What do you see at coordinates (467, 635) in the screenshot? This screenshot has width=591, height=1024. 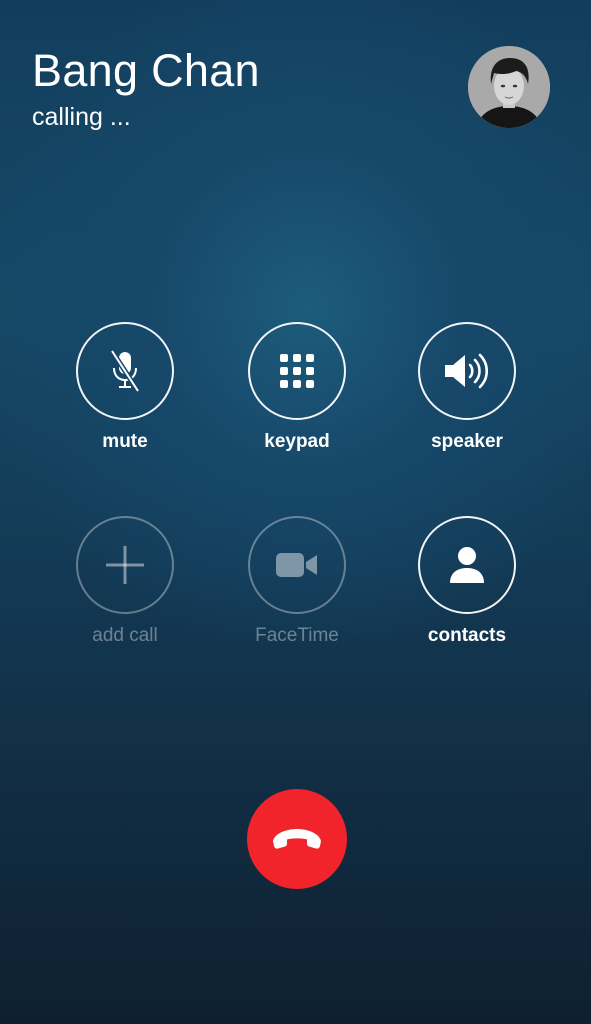 I see `contacts-label: contacts` at bounding box center [467, 635].